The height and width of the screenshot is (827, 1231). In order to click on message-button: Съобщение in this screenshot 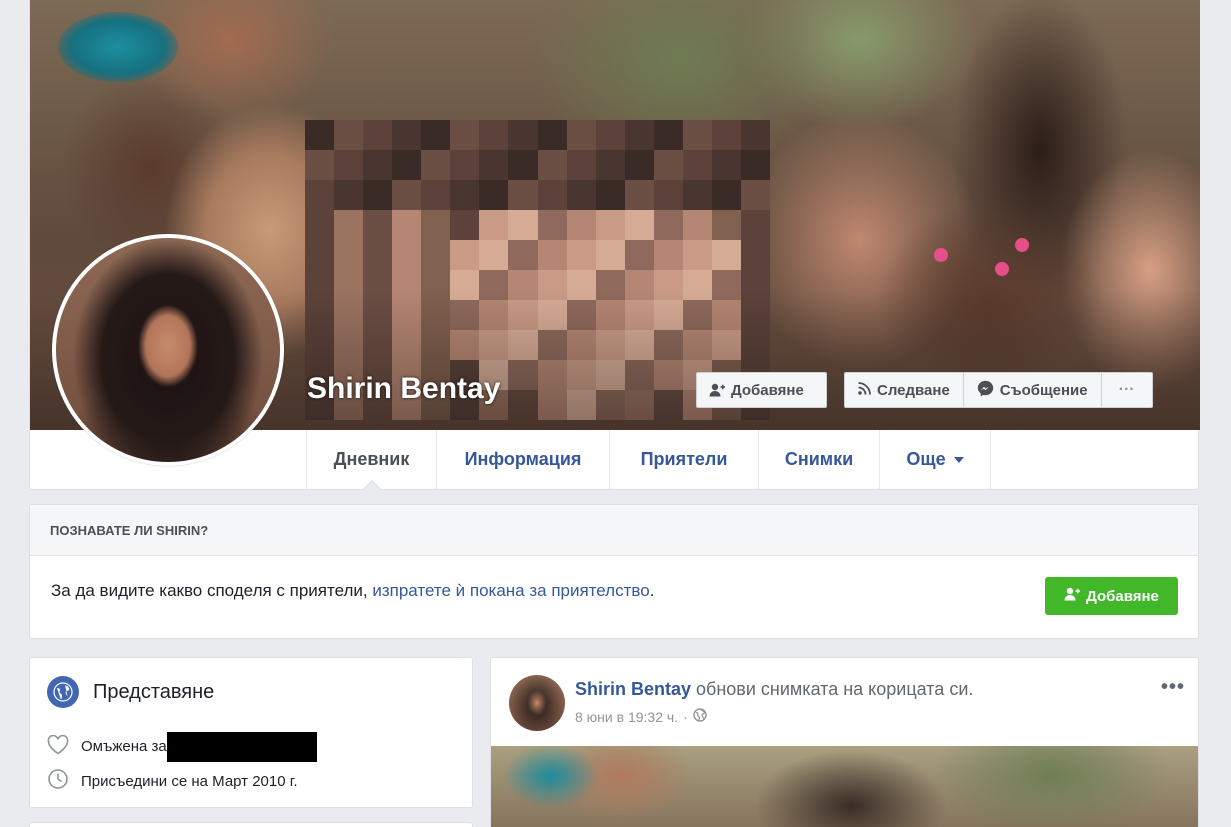, I will do `click(1033, 390)`.